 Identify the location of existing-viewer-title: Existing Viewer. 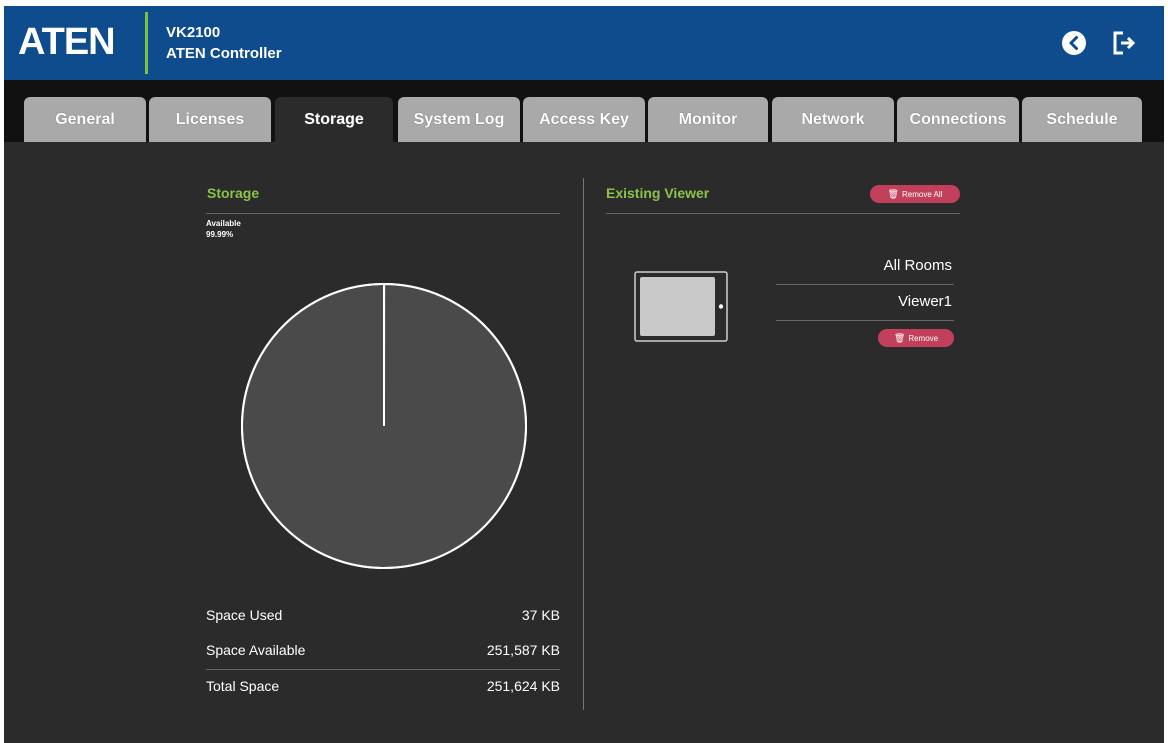
(658, 193).